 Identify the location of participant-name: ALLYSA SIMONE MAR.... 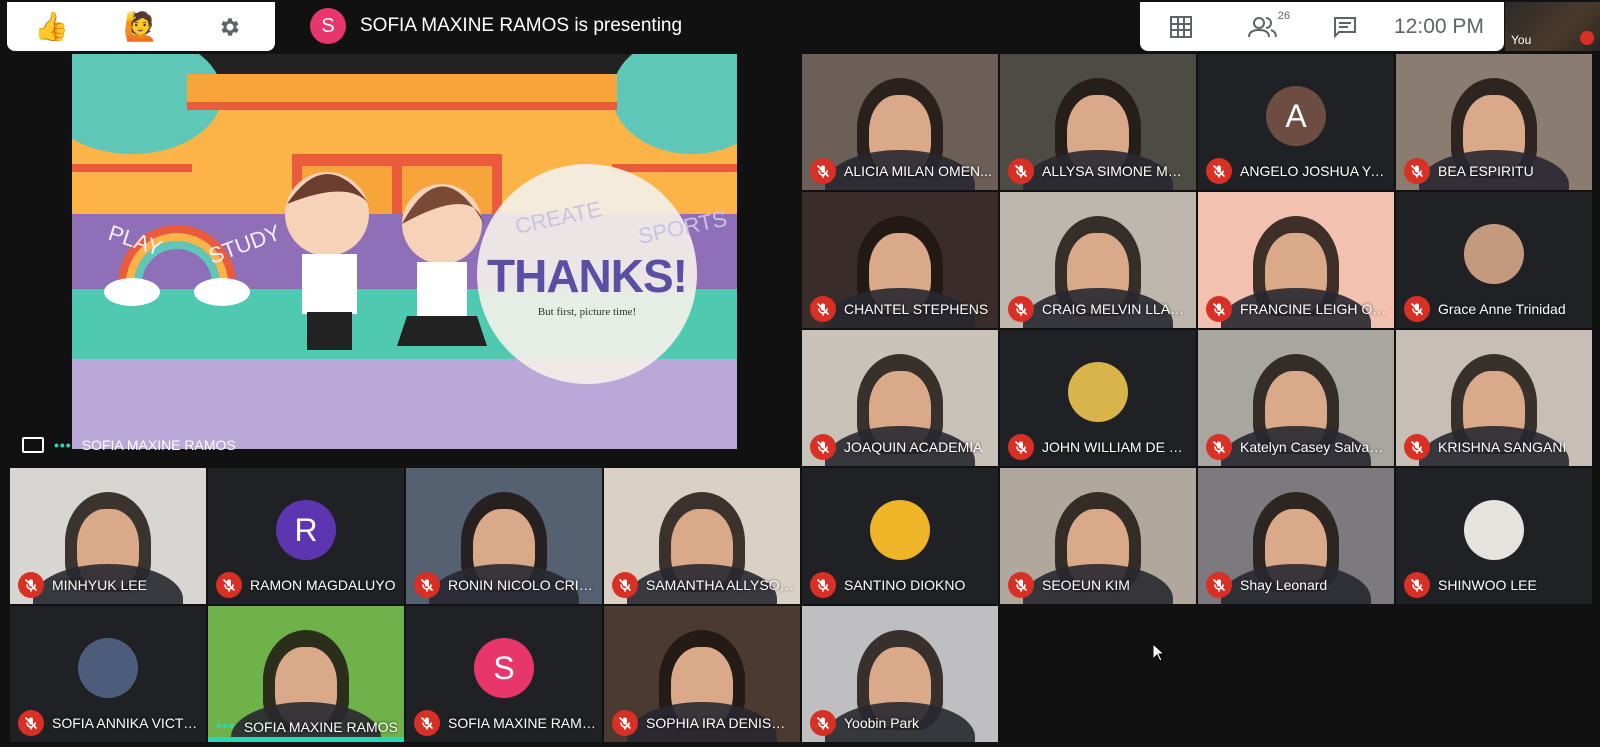
(1116, 171).